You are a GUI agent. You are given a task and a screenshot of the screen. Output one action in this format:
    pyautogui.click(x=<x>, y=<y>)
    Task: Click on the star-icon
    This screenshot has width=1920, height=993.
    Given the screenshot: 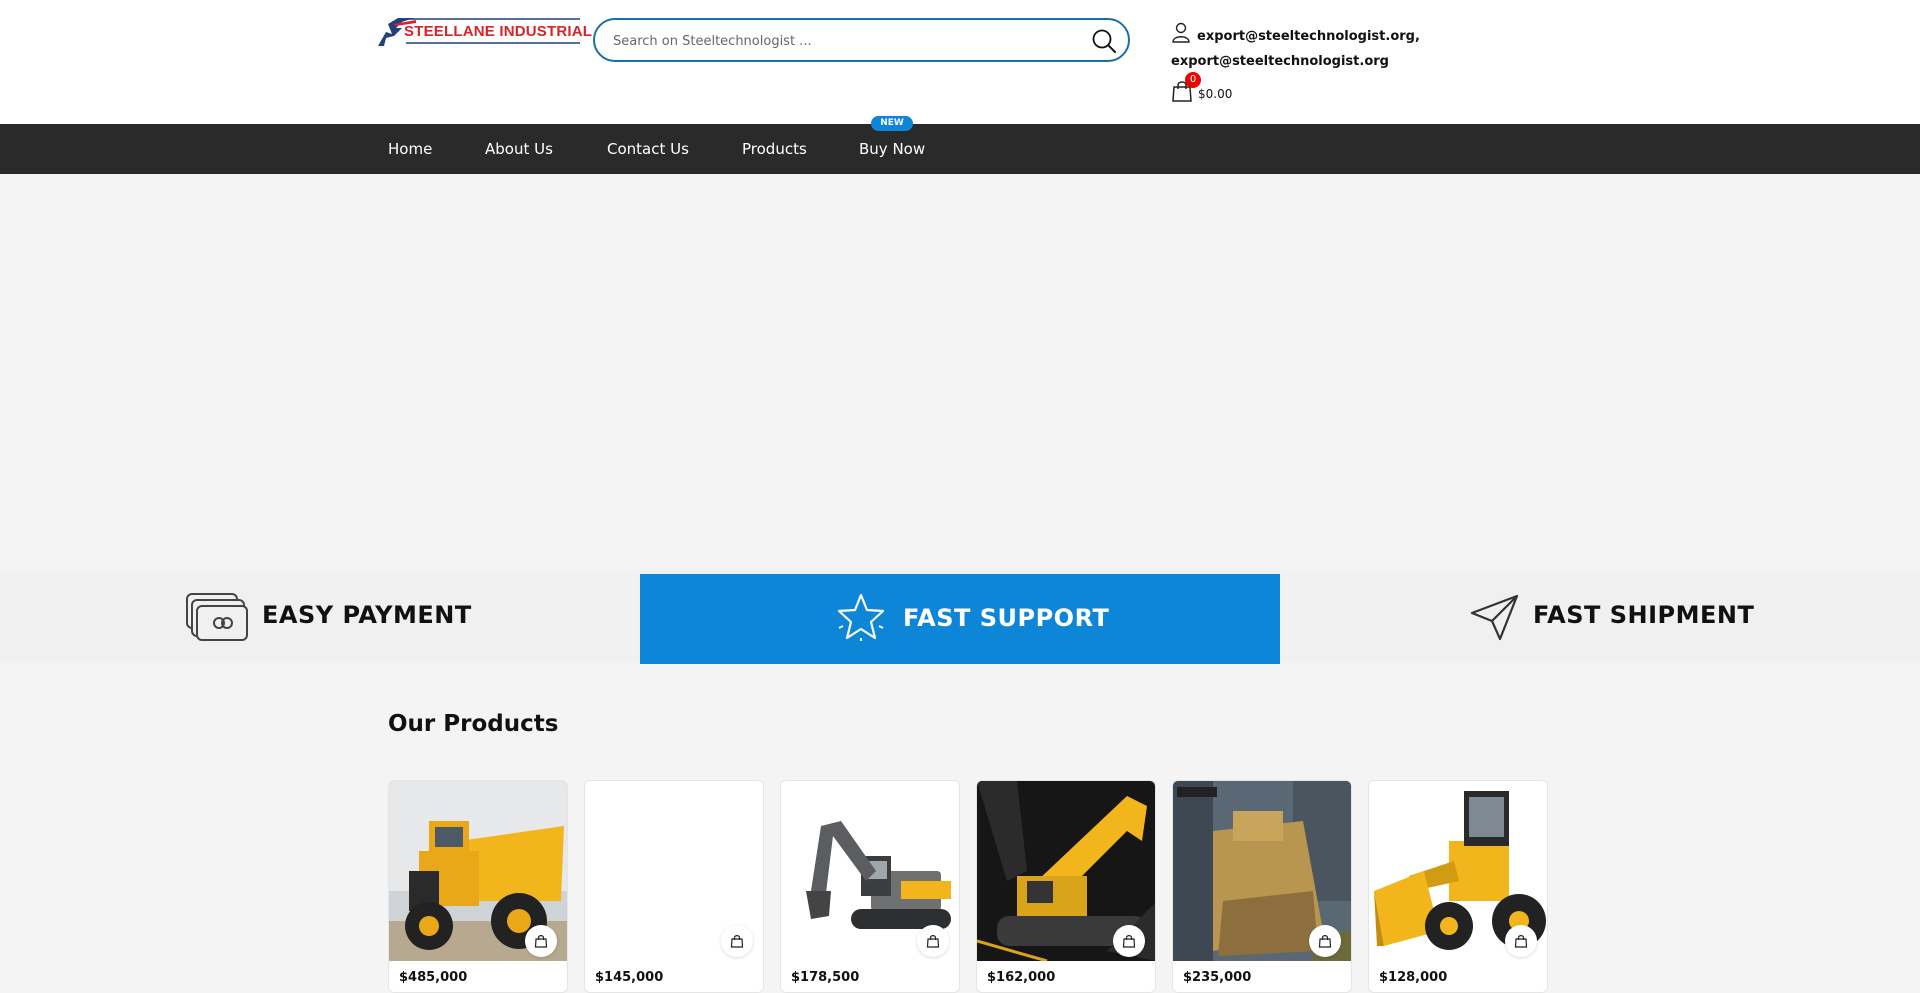 What is the action you would take?
    pyautogui.click(x=861, y=617)
    